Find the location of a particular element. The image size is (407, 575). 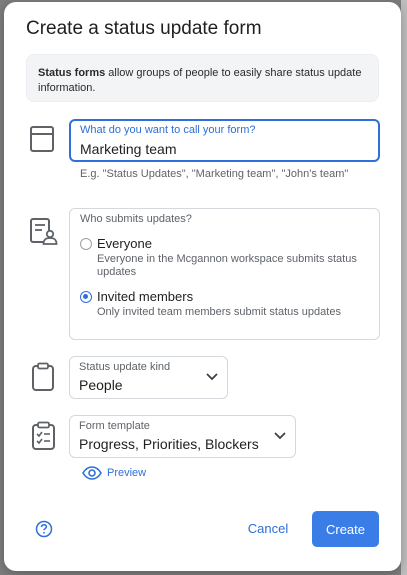

status-kind-label: Status update kind is located at coordinates (125, 367).